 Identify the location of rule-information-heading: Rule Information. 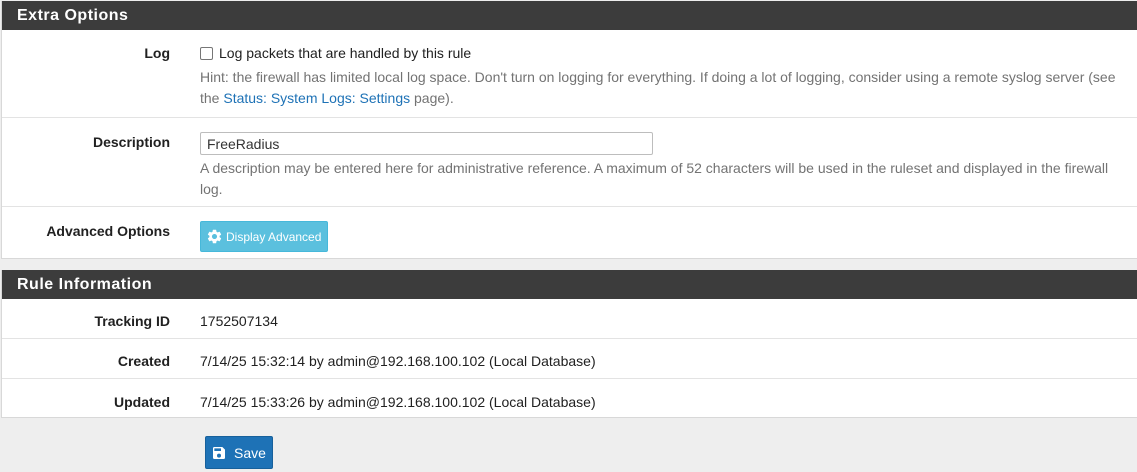
(569, 284).